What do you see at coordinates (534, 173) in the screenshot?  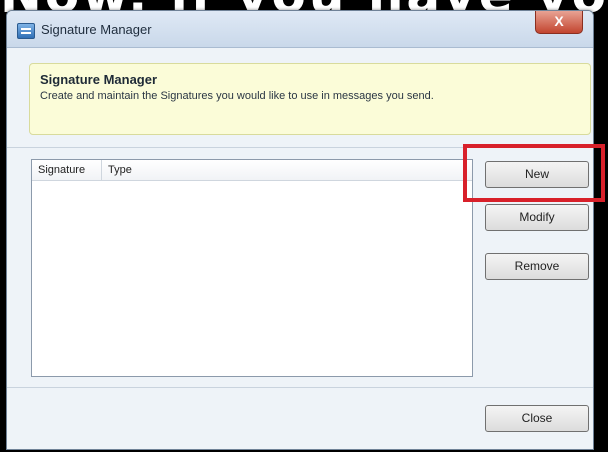 I see `highlight-box` at bounding box center [534, 173].